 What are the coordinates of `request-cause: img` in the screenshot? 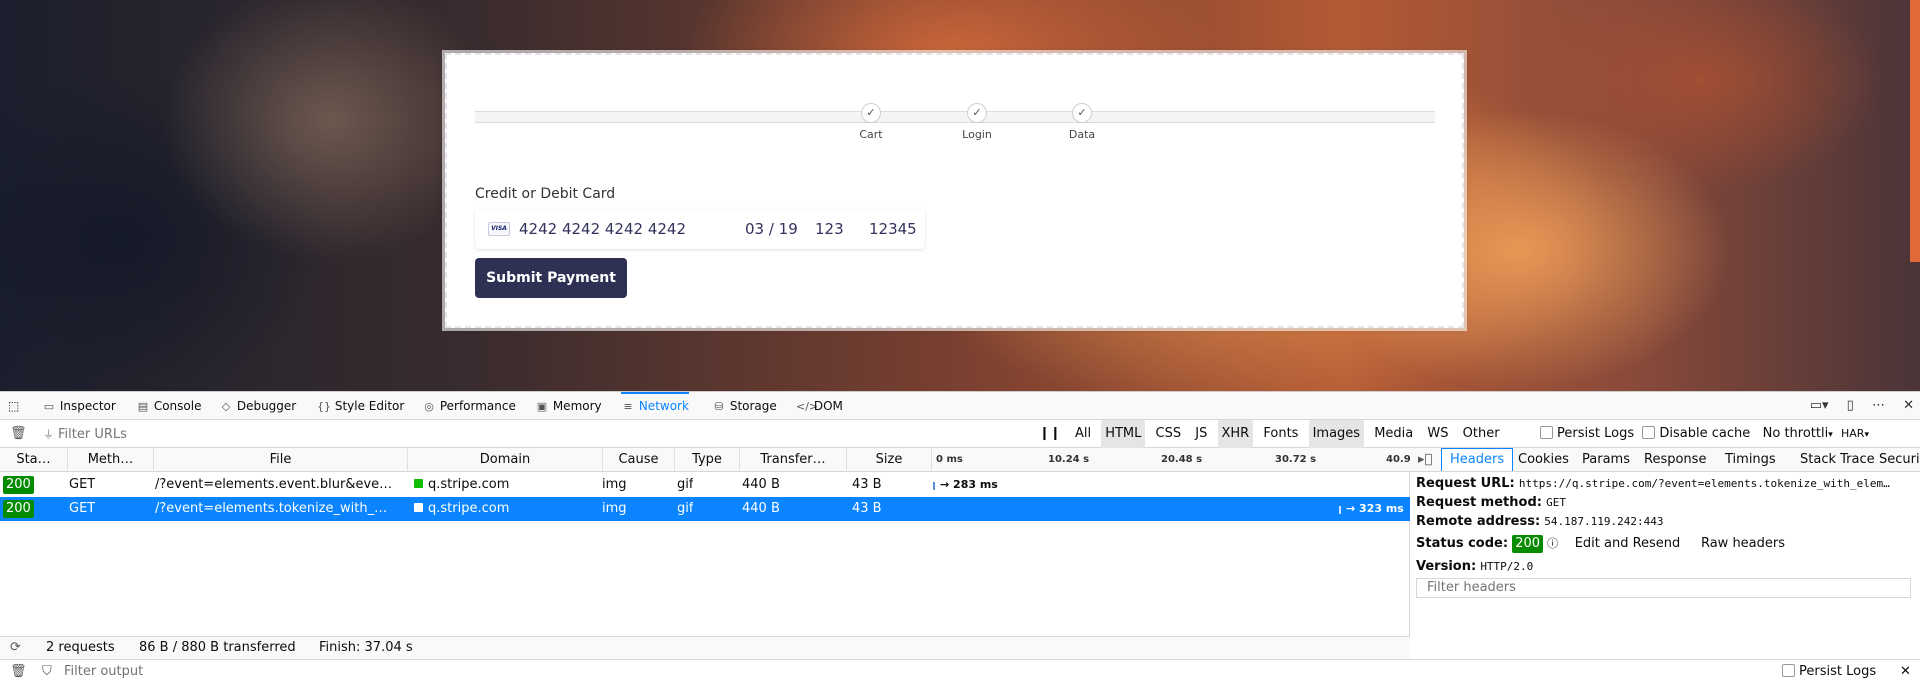 It's located at (614, 484).